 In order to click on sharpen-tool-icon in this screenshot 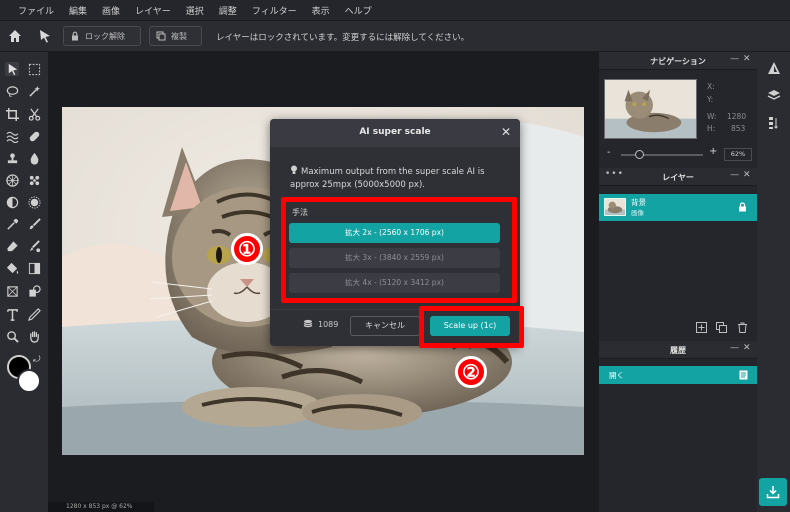, I will do `click(34, 202)`.